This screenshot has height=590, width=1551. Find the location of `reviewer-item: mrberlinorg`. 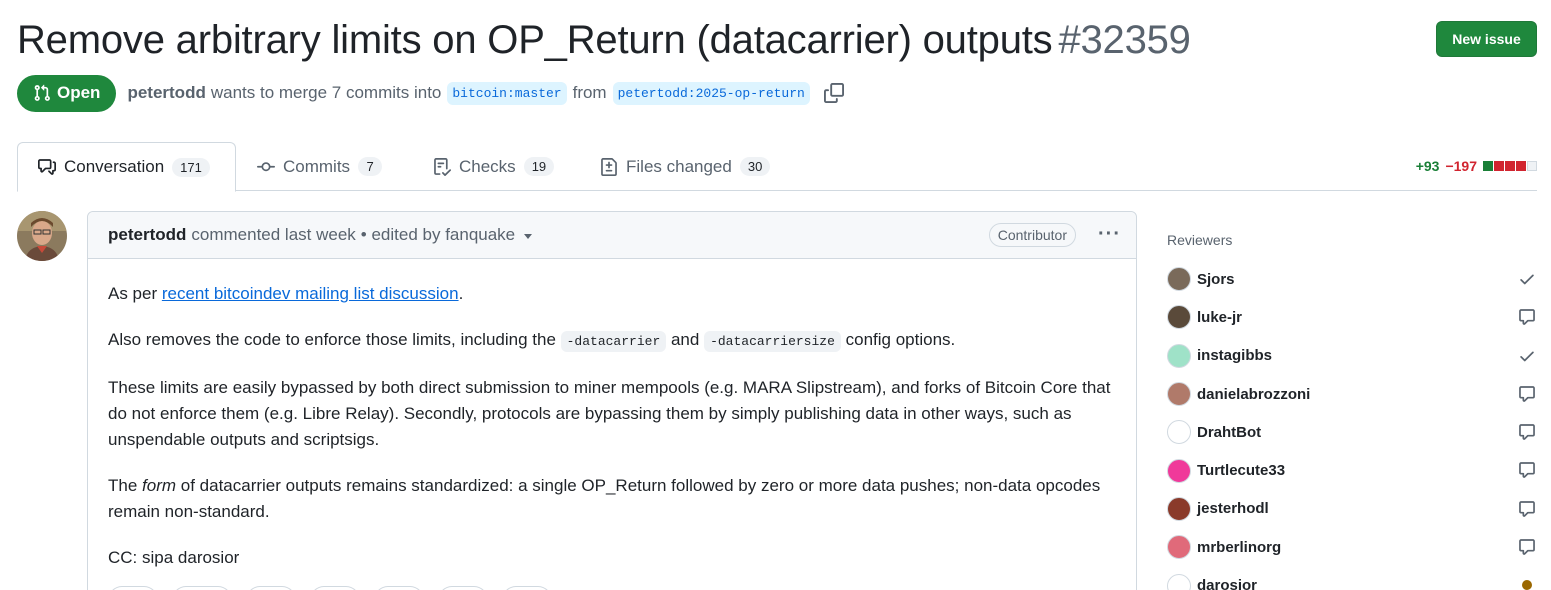

reviewer-item: mrberlinorg is located at coordinates (1352, 547).